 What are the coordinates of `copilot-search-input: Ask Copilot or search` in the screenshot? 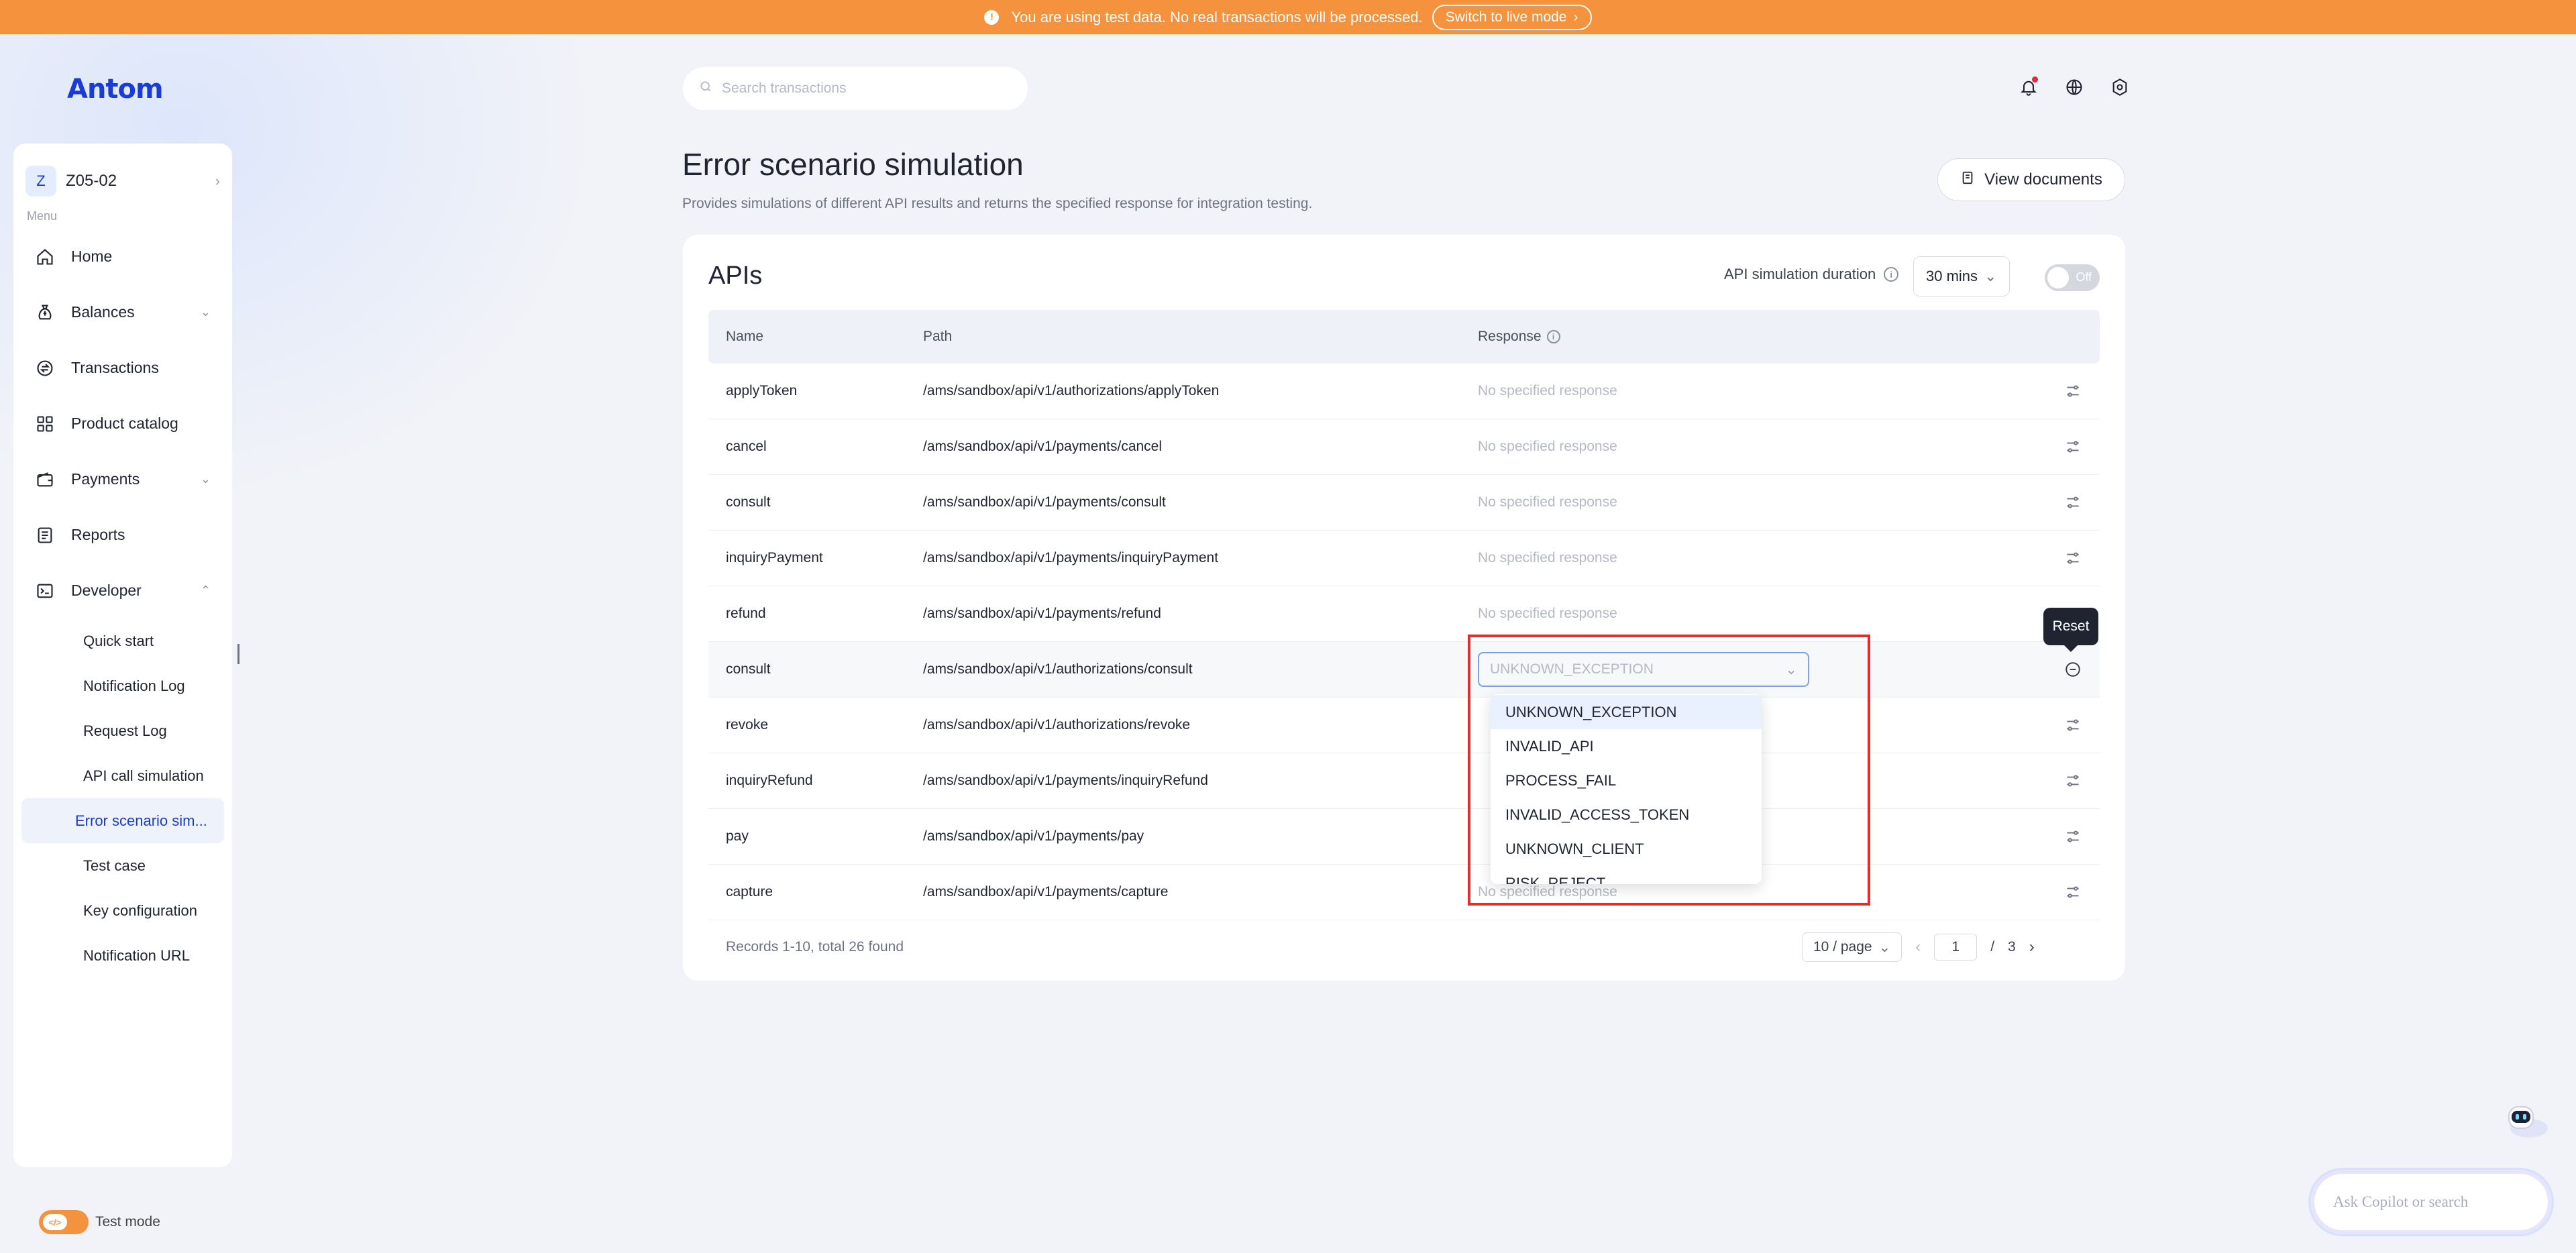 It's located at (2431, 1202).